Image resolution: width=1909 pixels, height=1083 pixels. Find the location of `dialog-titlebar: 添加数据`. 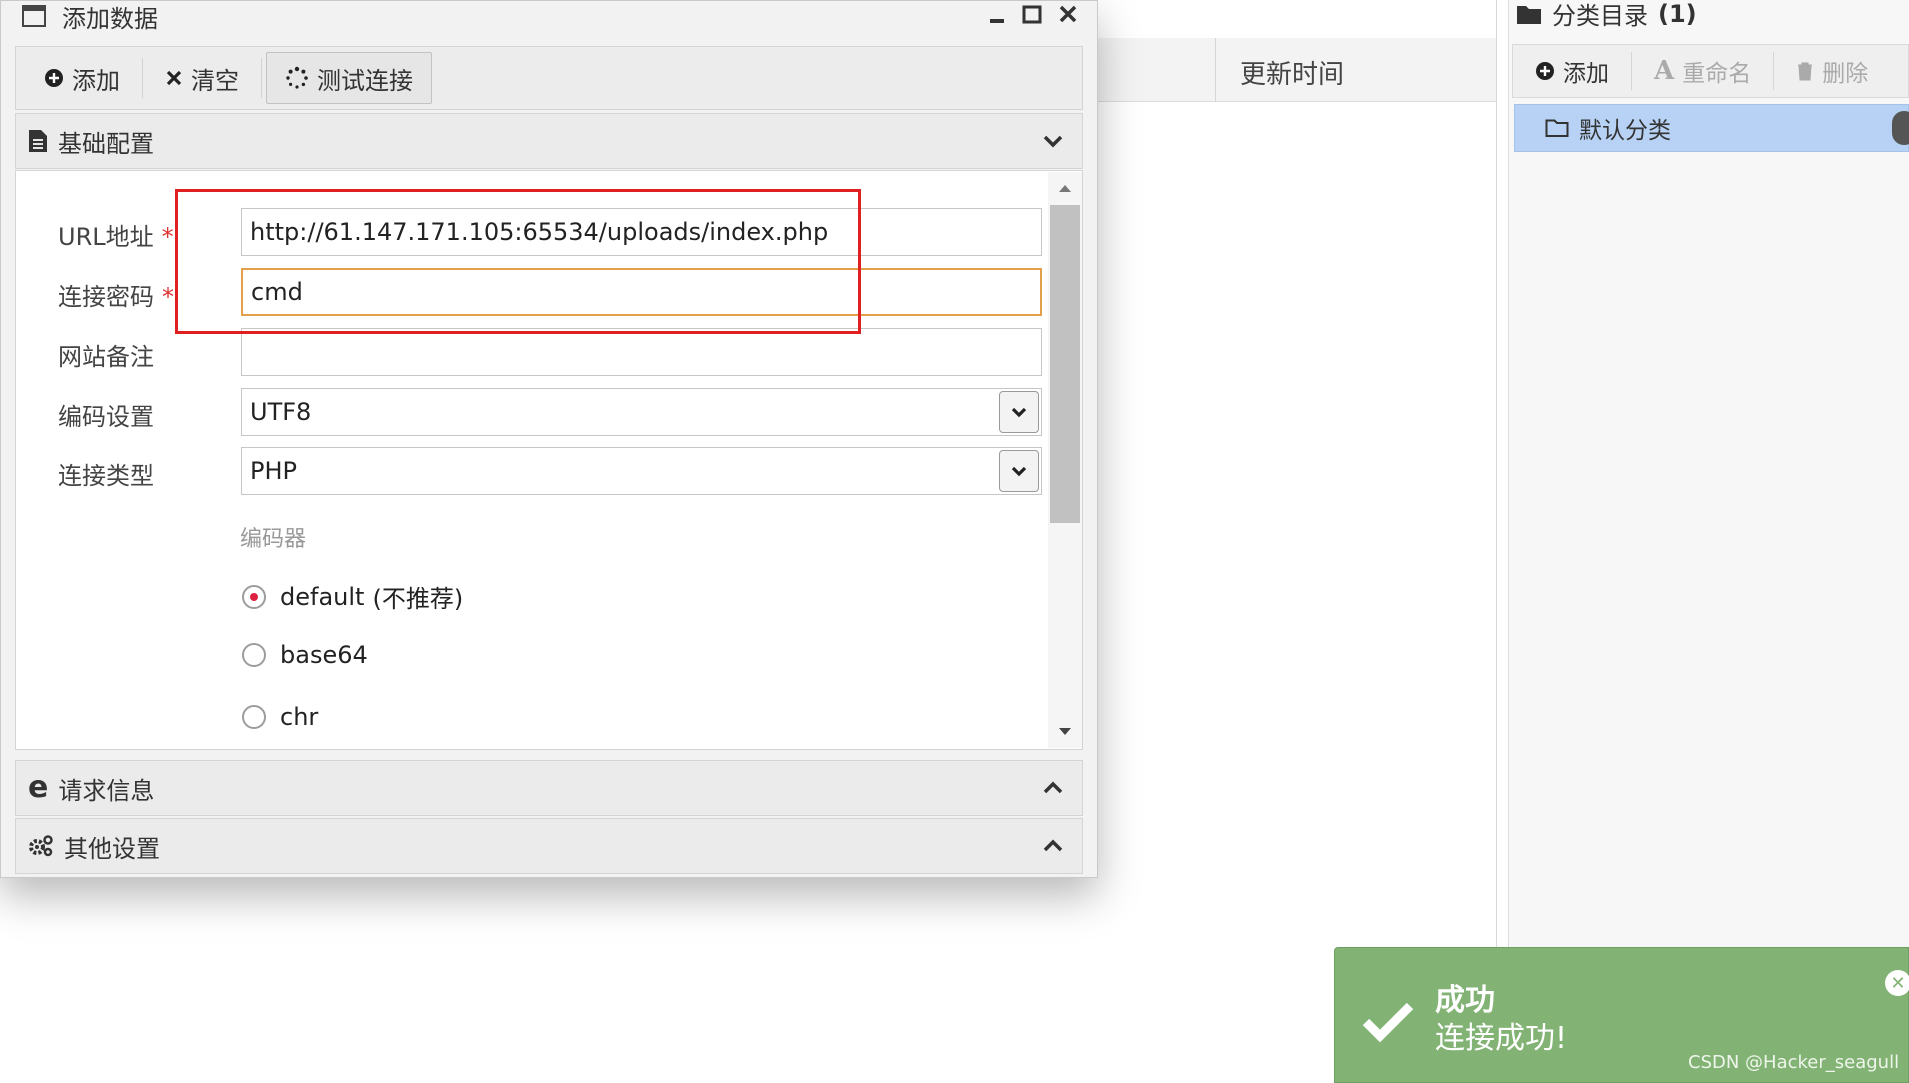

dialog-titlebar: 添加数据 is located at coordinates (90, 16).